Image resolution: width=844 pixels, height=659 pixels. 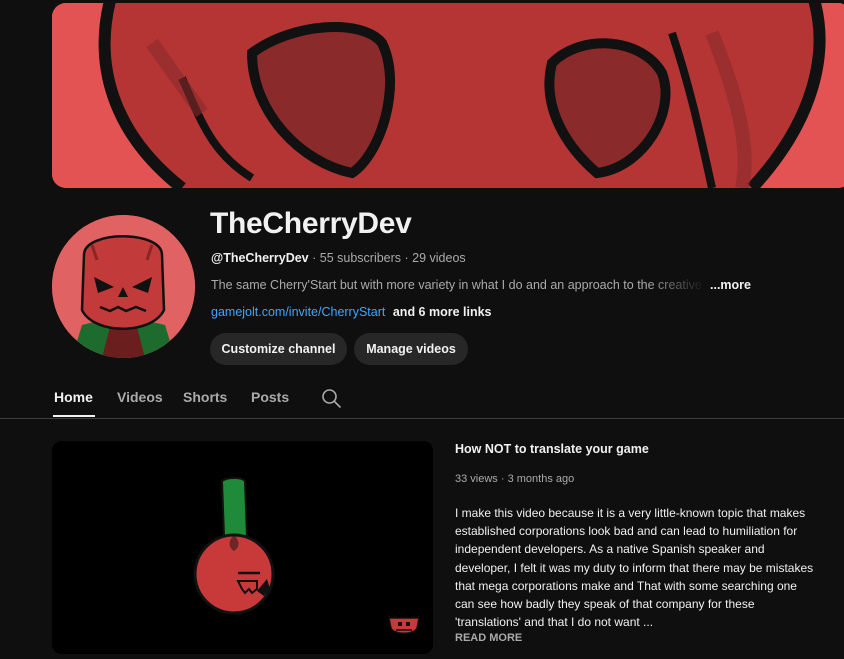 What do you see at coordinates (552, 449) in the screenshot?
I see `video-title: How NOT to translate your game` at bounding box center [552, 449].